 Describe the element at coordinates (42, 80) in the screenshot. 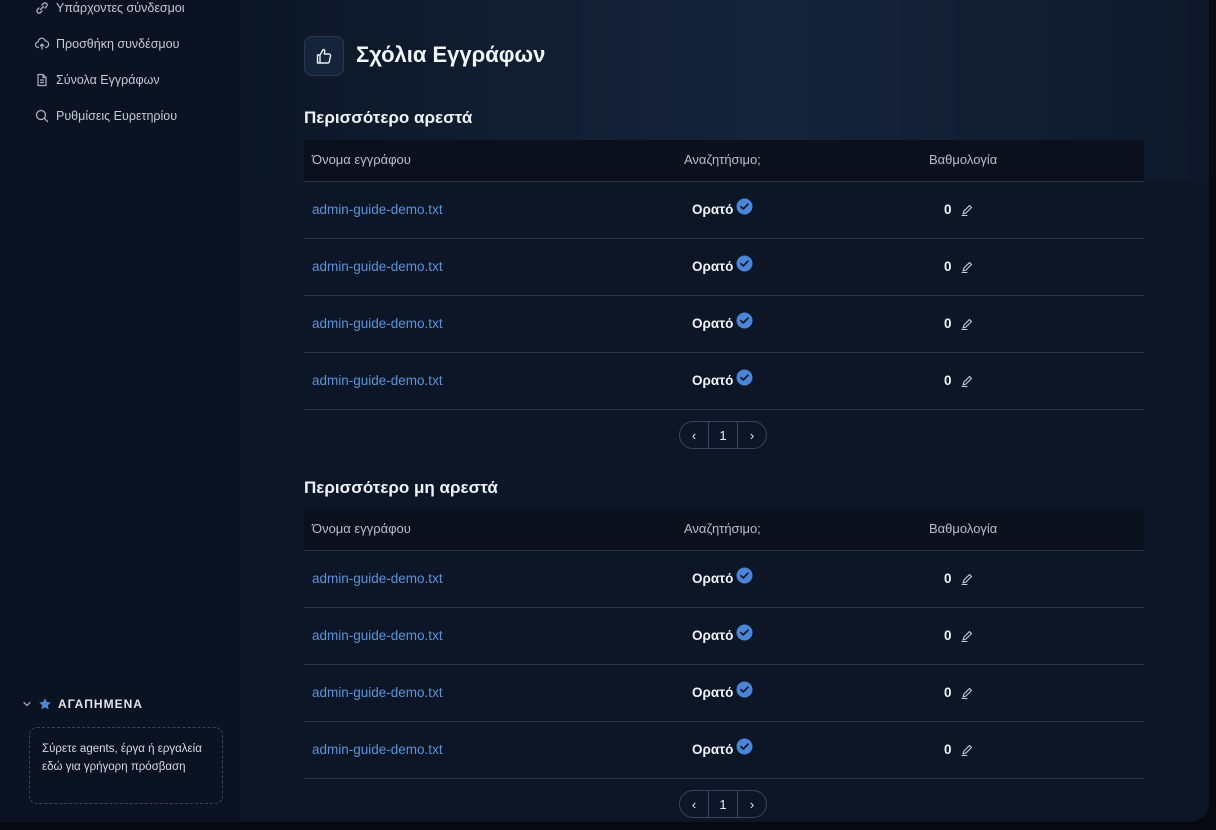

I see `documents-icon` at that location.